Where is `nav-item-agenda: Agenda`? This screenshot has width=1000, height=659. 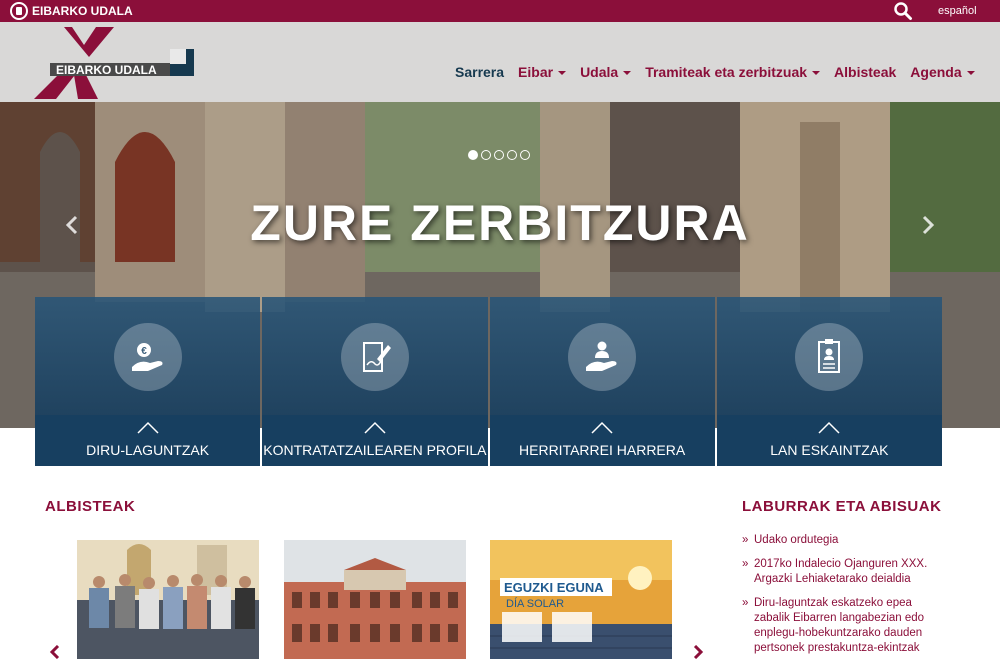 nav-item-agenda: Agenda is located at coordinates (942, 72).